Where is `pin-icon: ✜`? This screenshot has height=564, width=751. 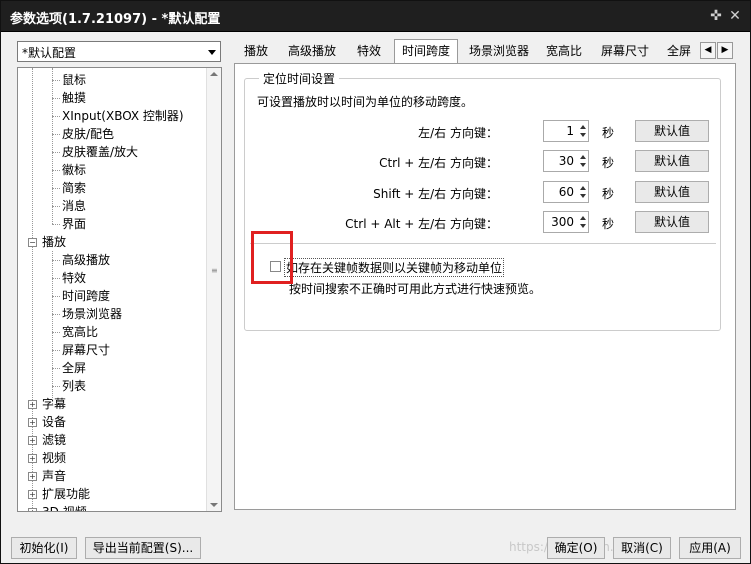
pin-icon: ✜ is located at coordinates (716, 16).